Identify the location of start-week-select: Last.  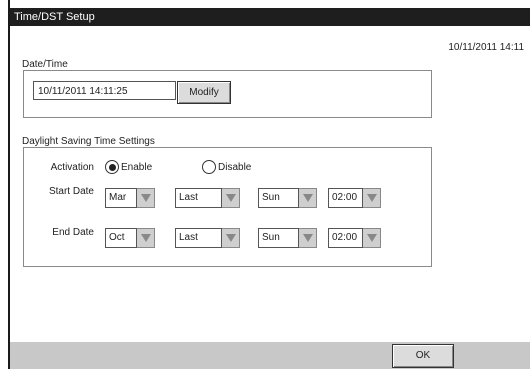
(207, 198).